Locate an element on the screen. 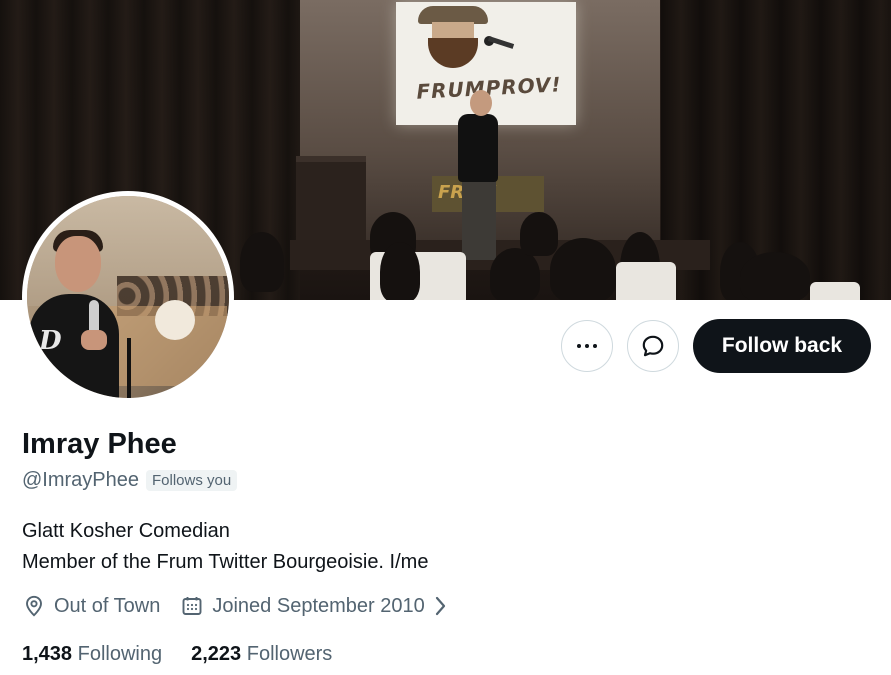  following-count: 1,438 is located at coordinates (47, 654).